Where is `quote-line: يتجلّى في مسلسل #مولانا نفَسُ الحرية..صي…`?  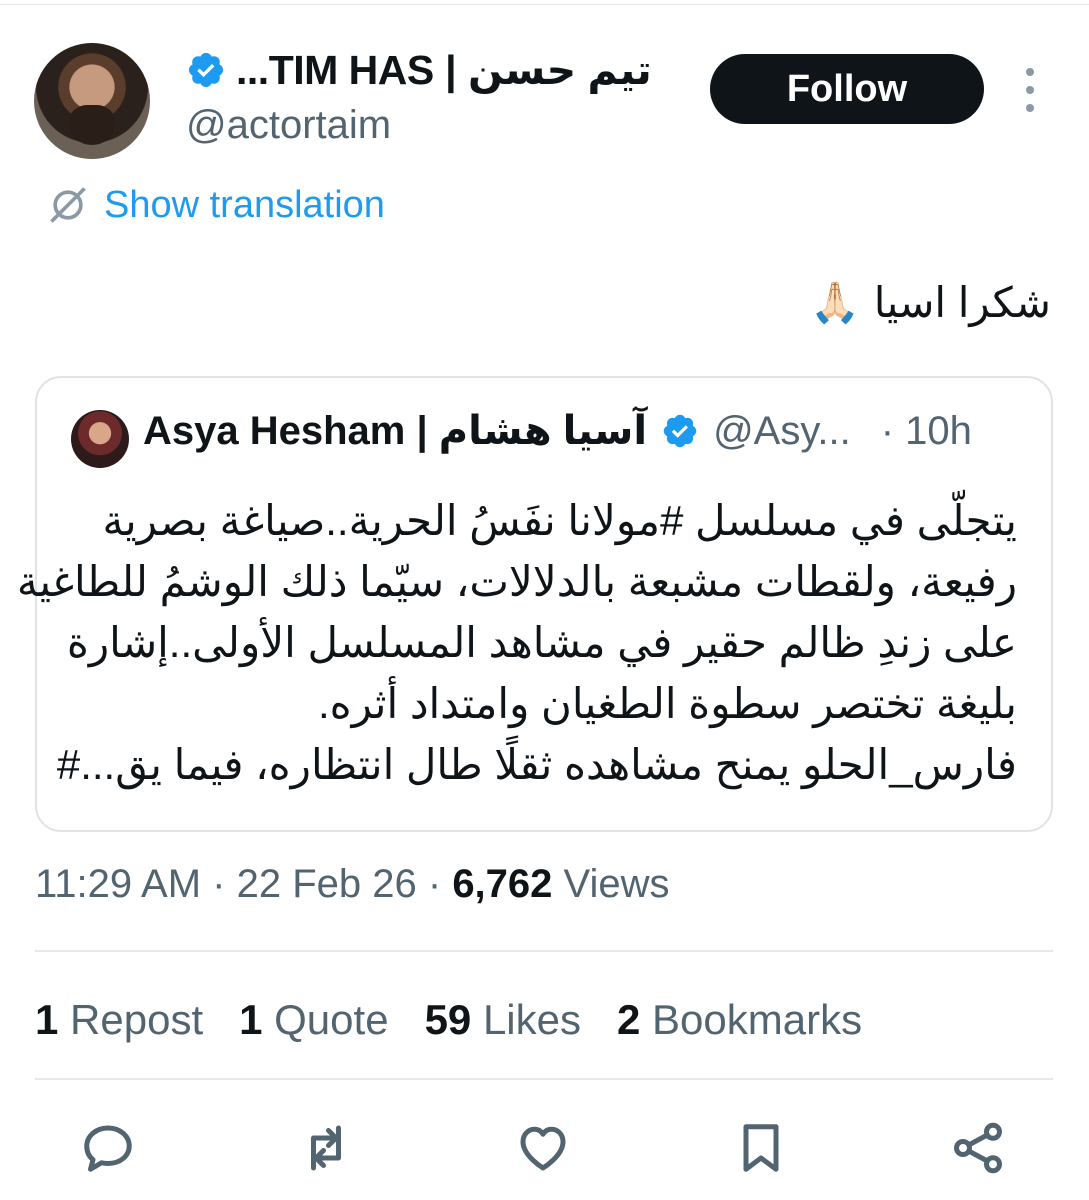
quote-line: يتجلّى في مسلسل #مولانا نفَسُ الحرية..صي… is located at coordinates (559, 520).